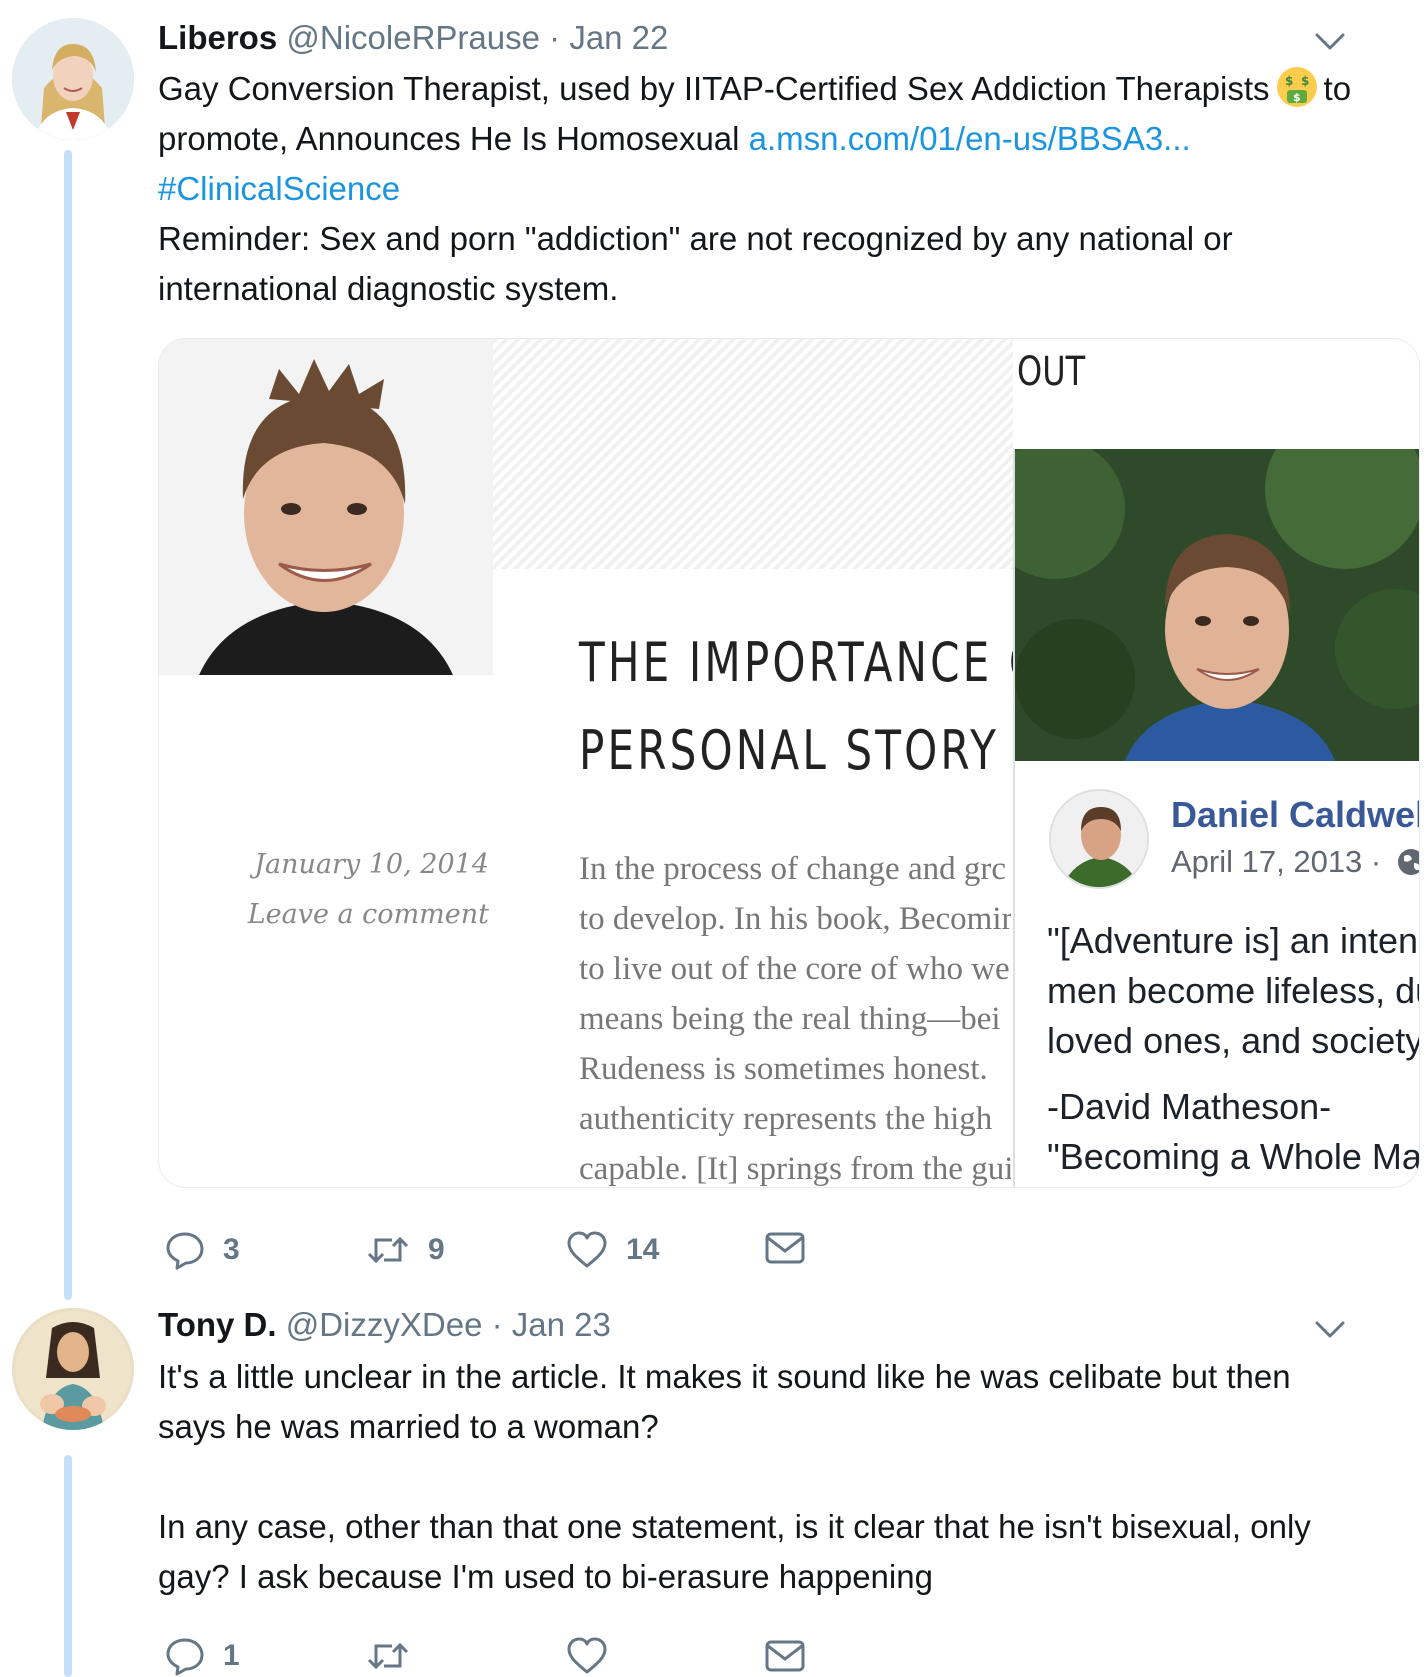 The height and width of the screenshot is (1677, 1427). What do you see at coordinates (217, 1324) in the screenshot?
I see `author-name: Tony D.` at bounding box center [217, 1324].